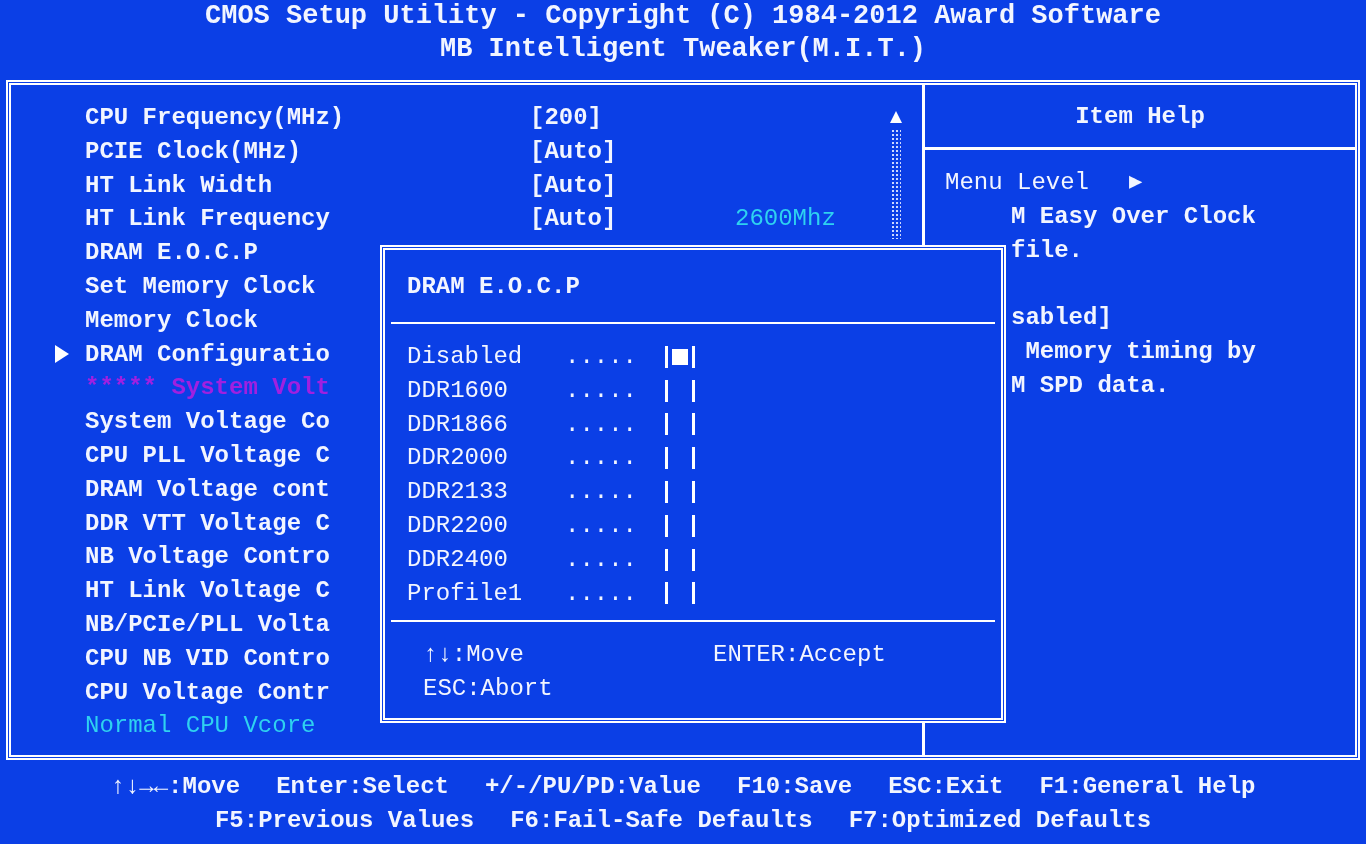  Describe the element at coordinates (171, 253) in the screenshot. I see `setting-label: DRAM E.O.C.P` at that location.